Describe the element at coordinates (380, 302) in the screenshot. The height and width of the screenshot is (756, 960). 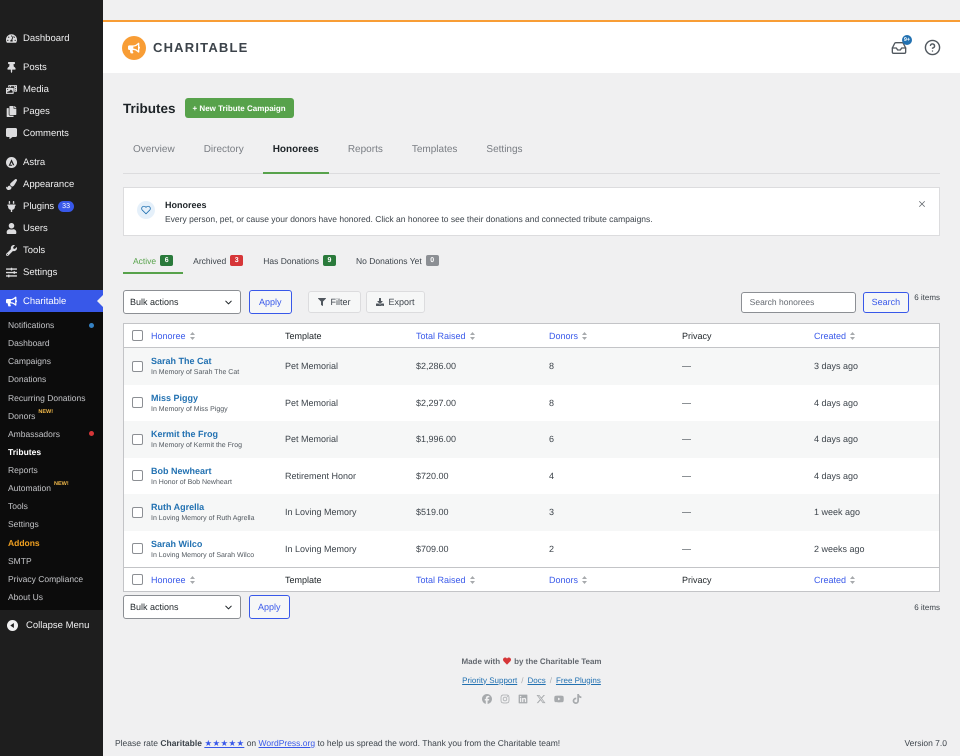
I see `download-icon` at that location.